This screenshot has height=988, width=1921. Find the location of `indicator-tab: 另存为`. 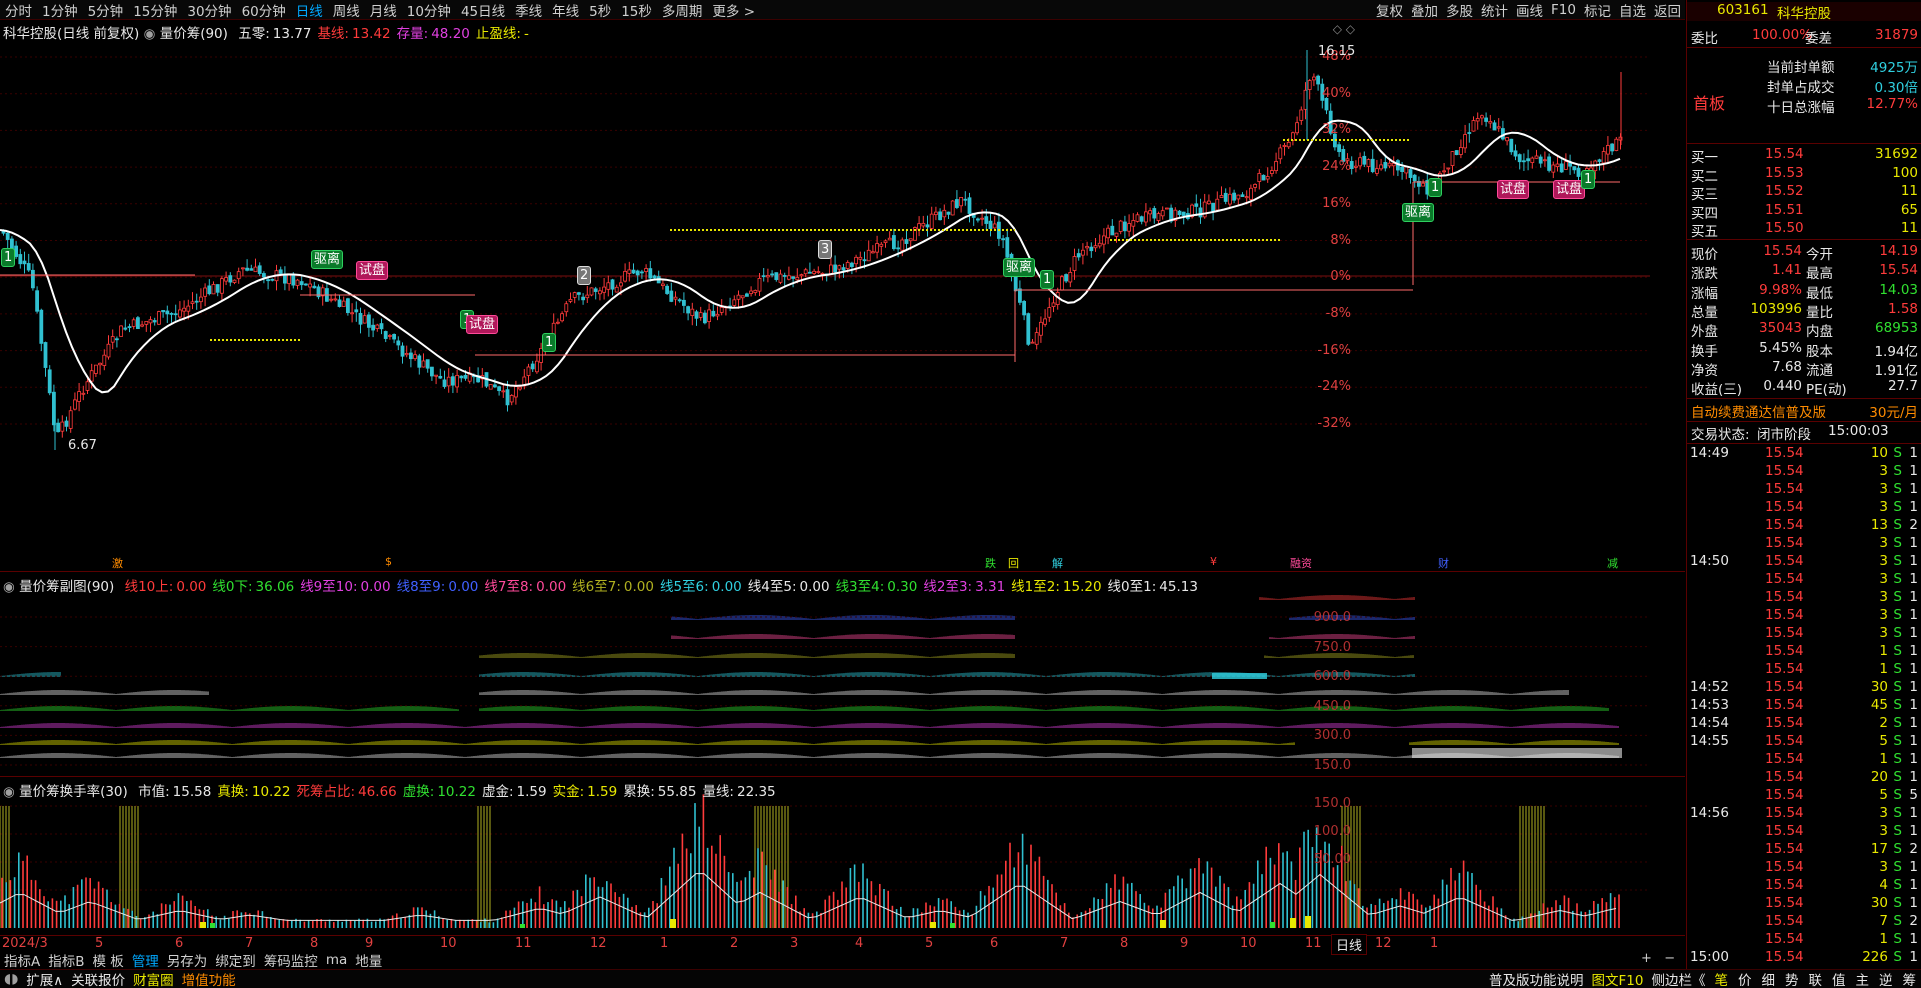

indicator-tab: 另存为 is located at coordinates (187, 960).